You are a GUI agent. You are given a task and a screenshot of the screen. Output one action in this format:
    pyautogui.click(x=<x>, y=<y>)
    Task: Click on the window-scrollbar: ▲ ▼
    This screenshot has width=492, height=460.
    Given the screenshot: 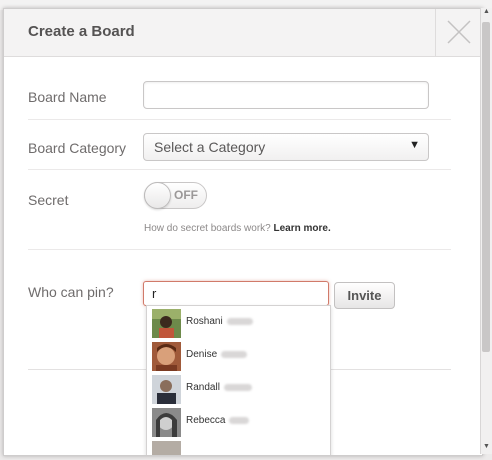 What is the action you would take?
    pyautogui.click(x=486, y=231)
    